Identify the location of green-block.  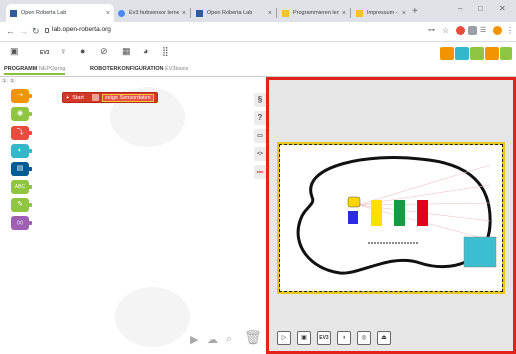
(399, 213).